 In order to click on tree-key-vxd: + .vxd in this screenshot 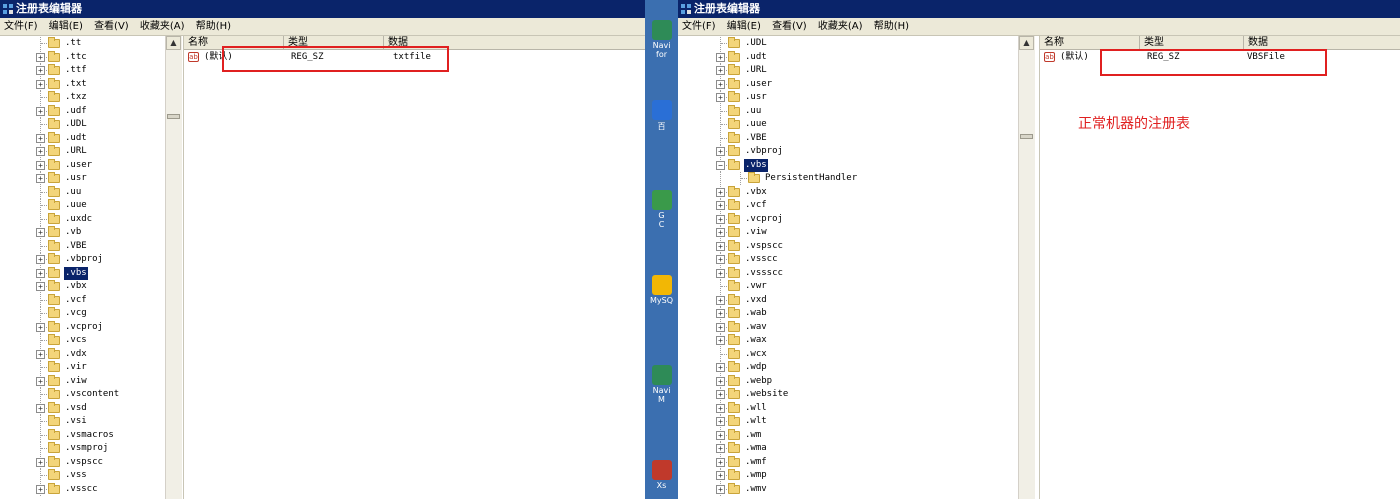, I will do `click(848, 300)`.